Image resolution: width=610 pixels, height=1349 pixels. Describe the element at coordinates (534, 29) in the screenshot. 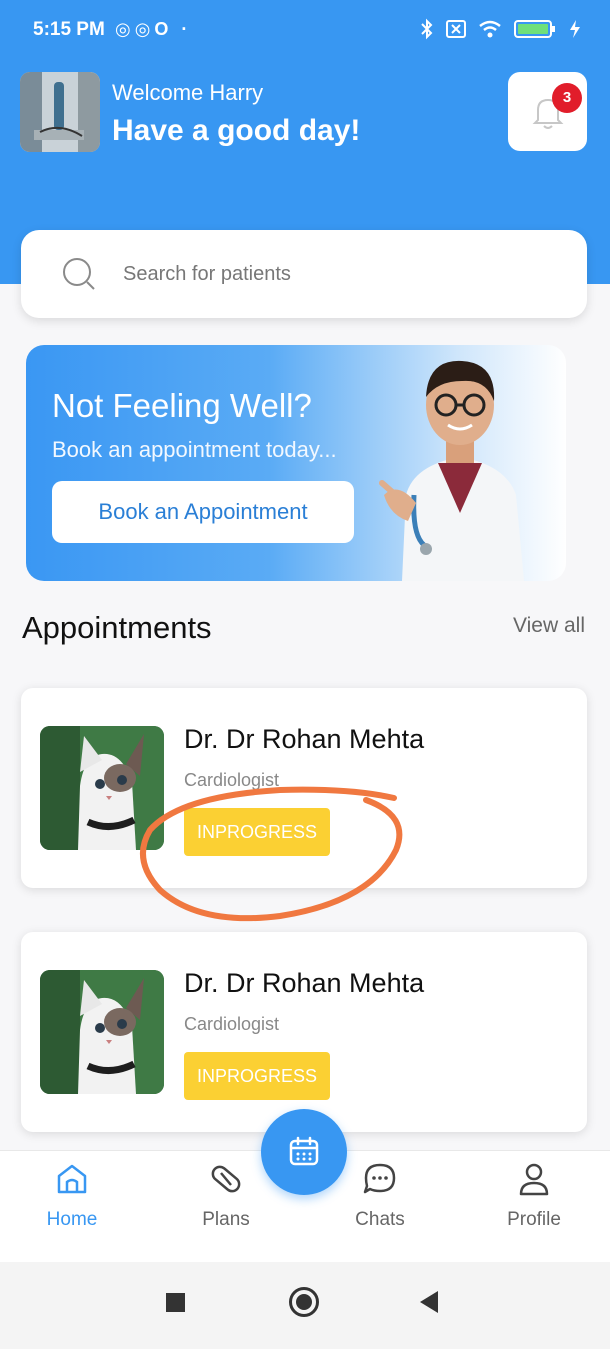

I see `battery-icon` at that location.